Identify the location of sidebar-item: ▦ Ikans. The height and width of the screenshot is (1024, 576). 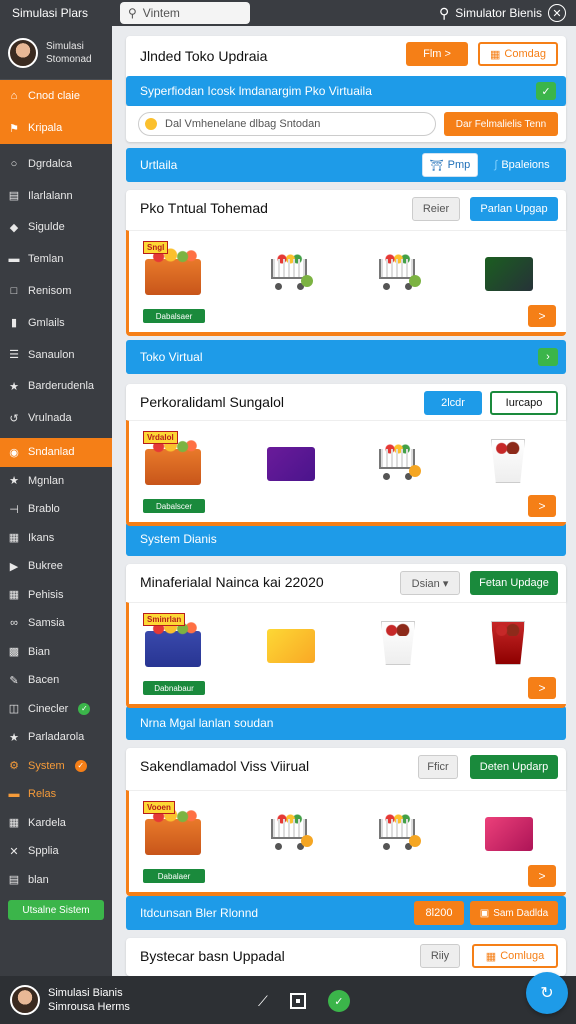
(56, 538).